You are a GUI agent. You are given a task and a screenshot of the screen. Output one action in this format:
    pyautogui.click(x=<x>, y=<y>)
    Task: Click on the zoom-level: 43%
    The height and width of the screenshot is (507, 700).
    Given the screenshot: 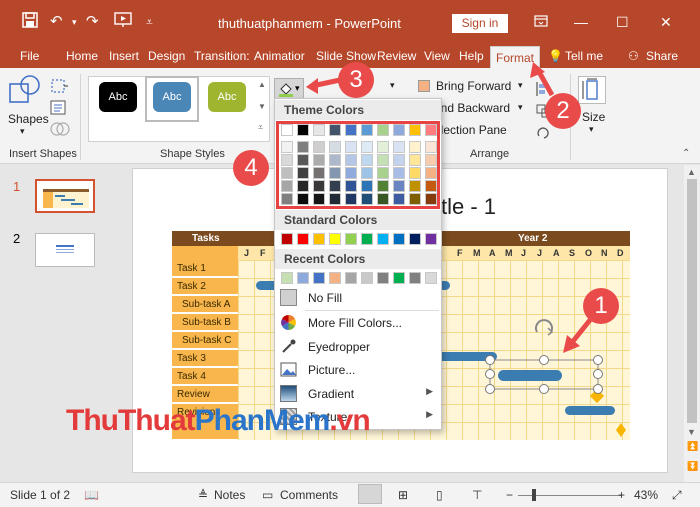 What is the action you would take?
    pyautogui.click(x=646, y=495)
    